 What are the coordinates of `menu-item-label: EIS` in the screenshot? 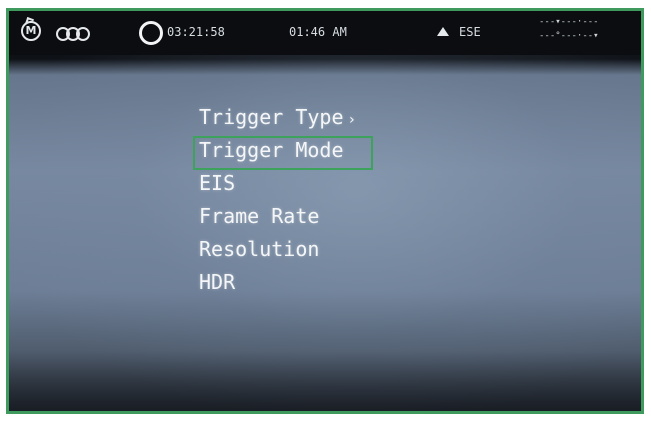 It's located at (217, 183).